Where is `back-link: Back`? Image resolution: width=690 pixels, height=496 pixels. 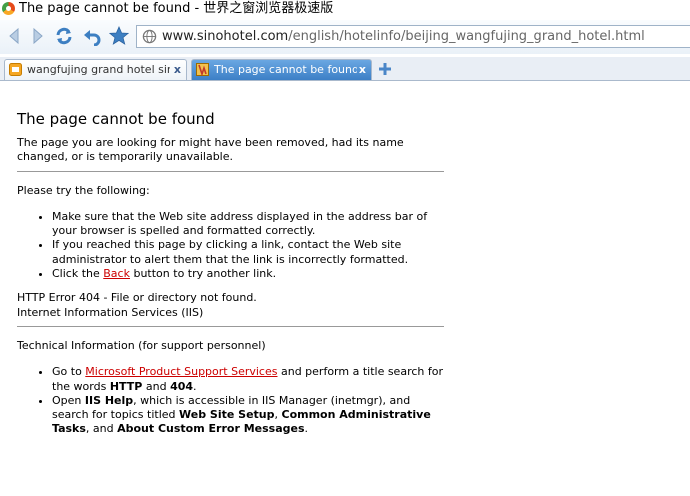
back-link: Back is located at coordinates (116, 273).